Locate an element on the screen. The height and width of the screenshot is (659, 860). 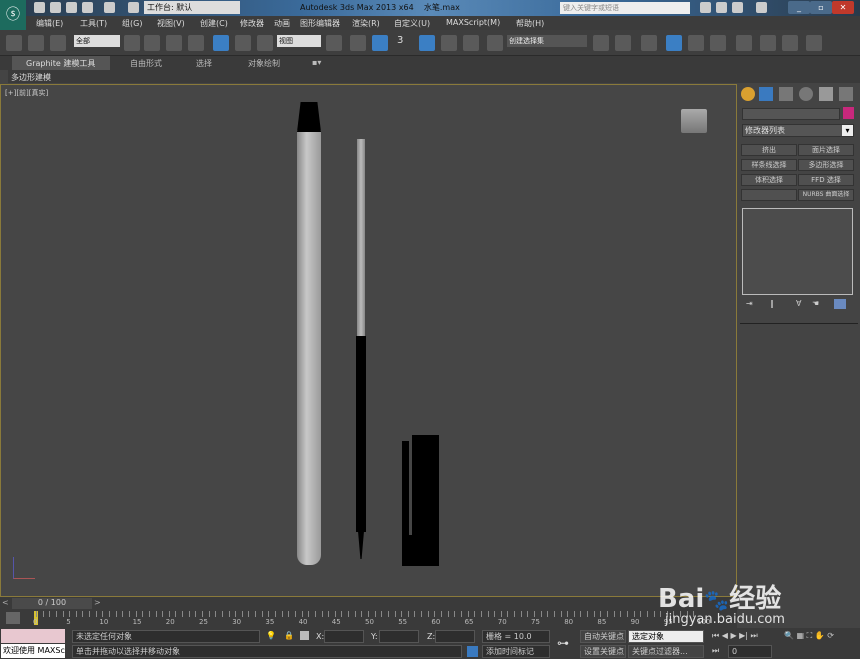
lock-selection-icon: 🔒 is located at coordinates (289, 635).